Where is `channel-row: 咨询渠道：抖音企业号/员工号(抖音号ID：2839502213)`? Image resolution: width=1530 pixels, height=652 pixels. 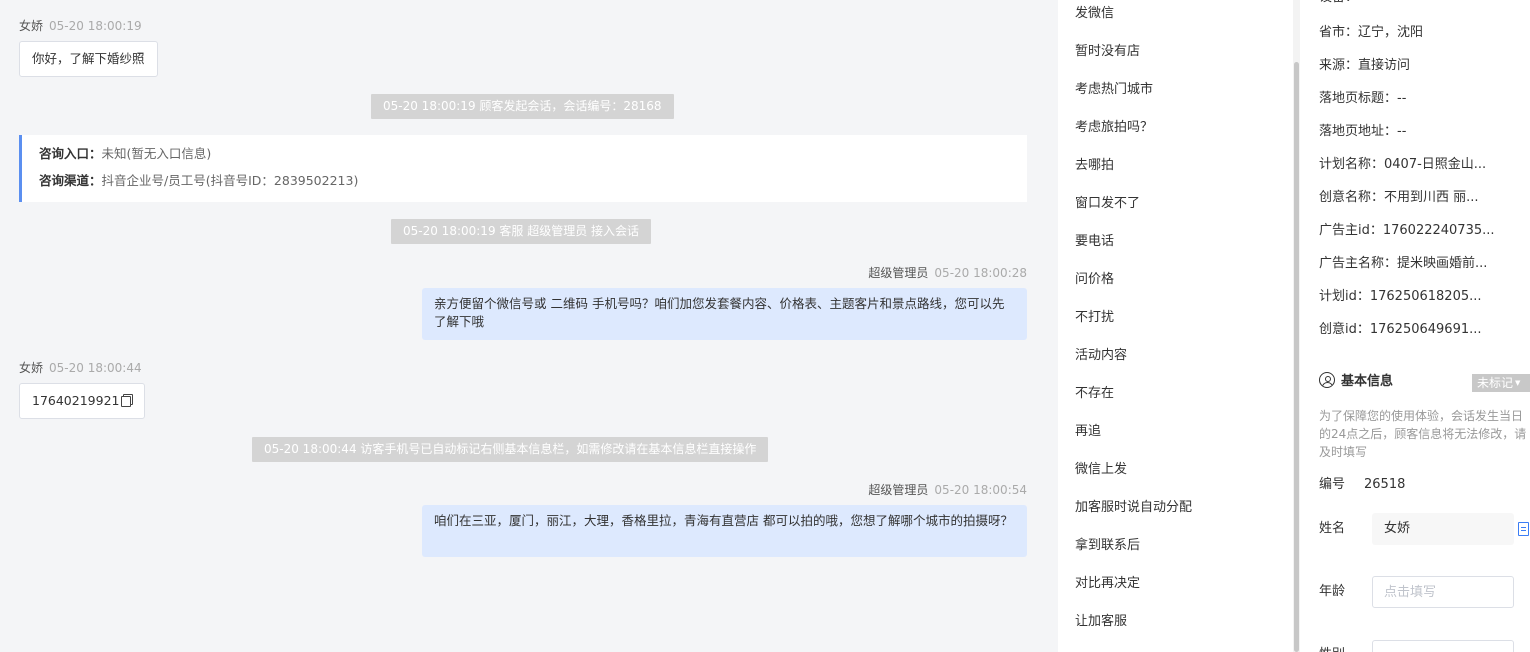
channel-row: 咨询渠道：抖音企业号/员工号(抖音号ID：2839502213) is located at coordinates (524, 185).